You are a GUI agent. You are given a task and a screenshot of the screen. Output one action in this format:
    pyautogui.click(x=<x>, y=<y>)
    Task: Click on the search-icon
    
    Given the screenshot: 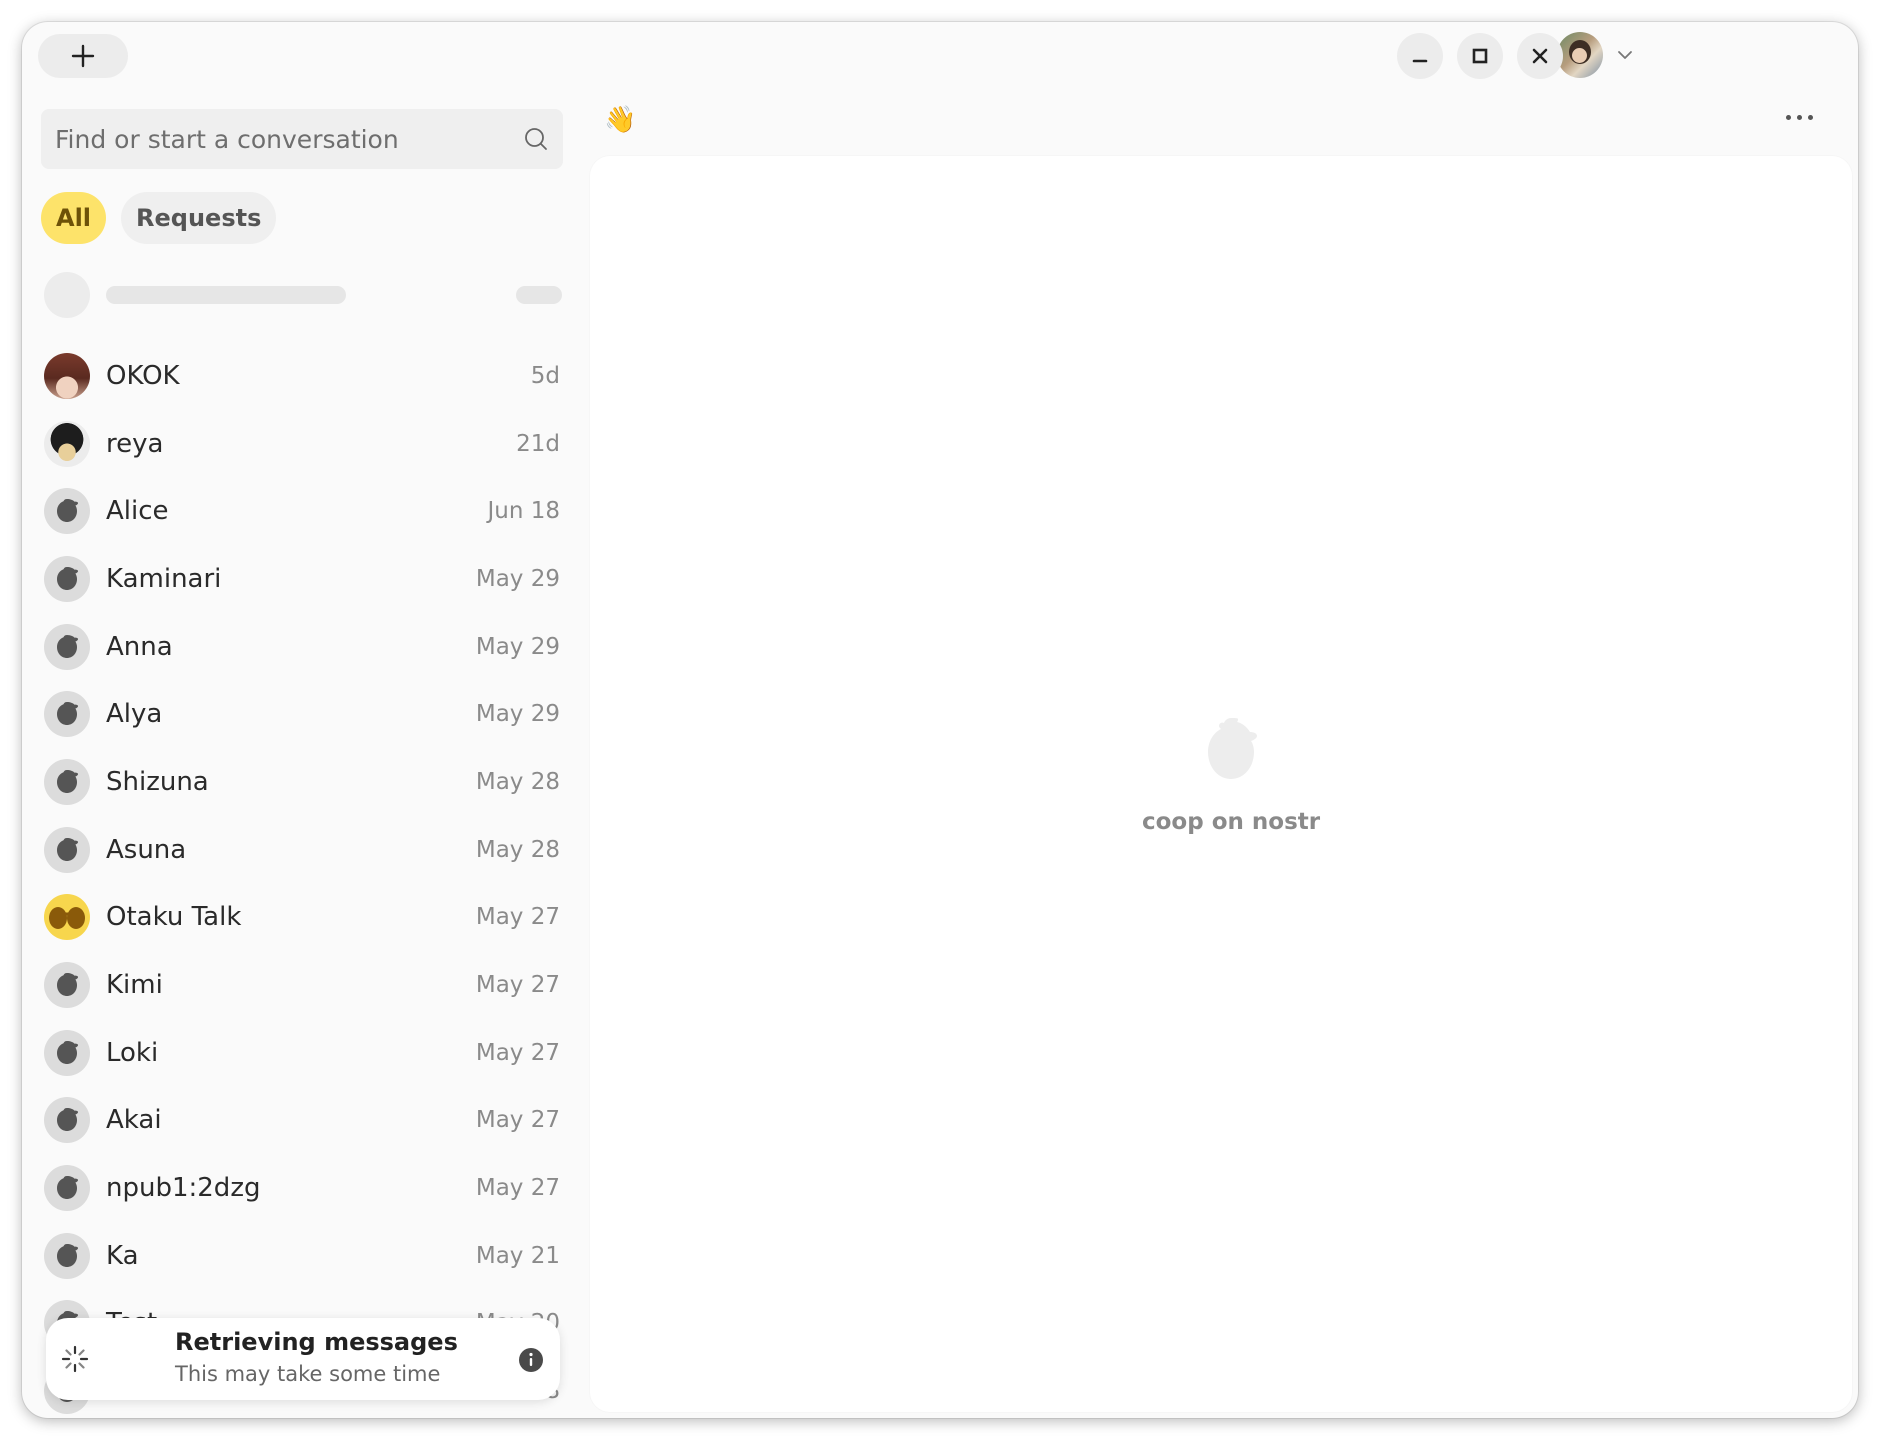 What is the action you would take?
    pyautogui.click(x=536, y=139)
    